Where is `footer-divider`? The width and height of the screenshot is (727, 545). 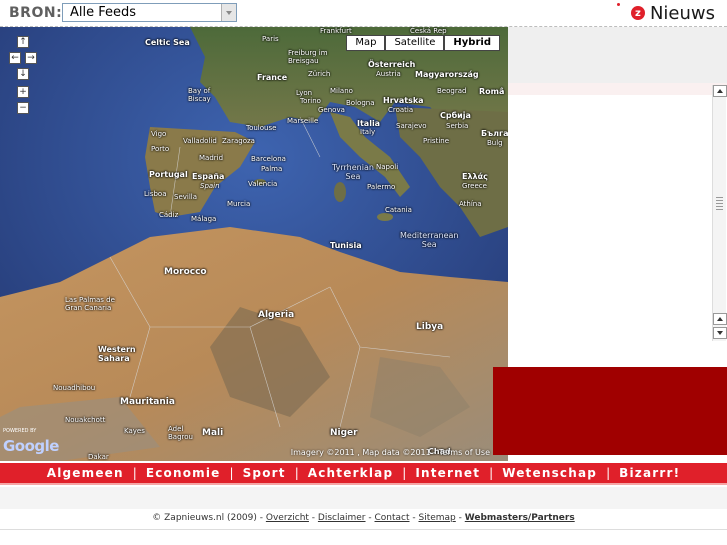
footer-divider is located at coordinates (363, 529).